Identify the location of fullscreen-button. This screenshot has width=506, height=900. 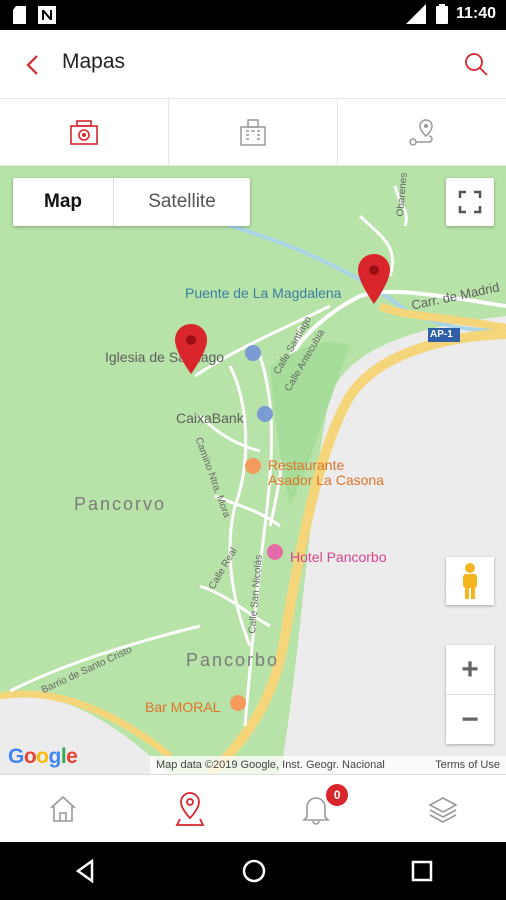
(470, 202).